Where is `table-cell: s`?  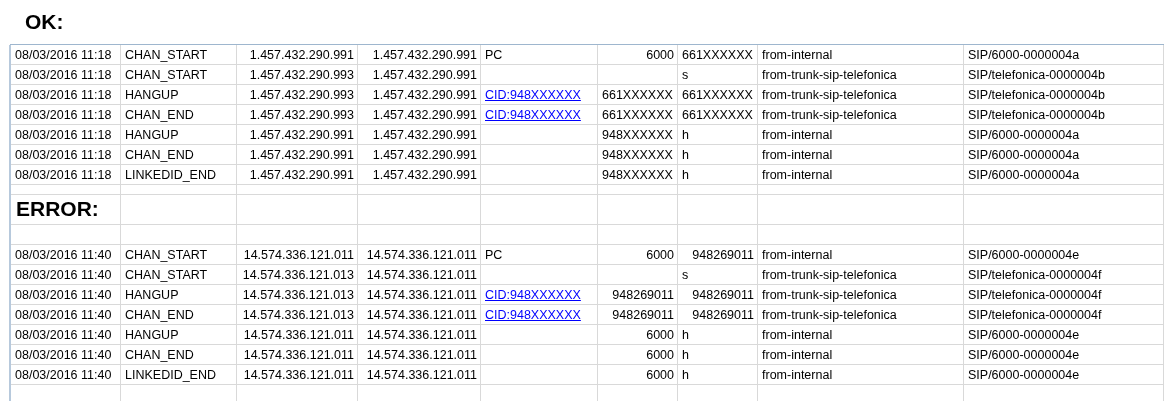
table-cell: s is located at coordinates (718, 275).